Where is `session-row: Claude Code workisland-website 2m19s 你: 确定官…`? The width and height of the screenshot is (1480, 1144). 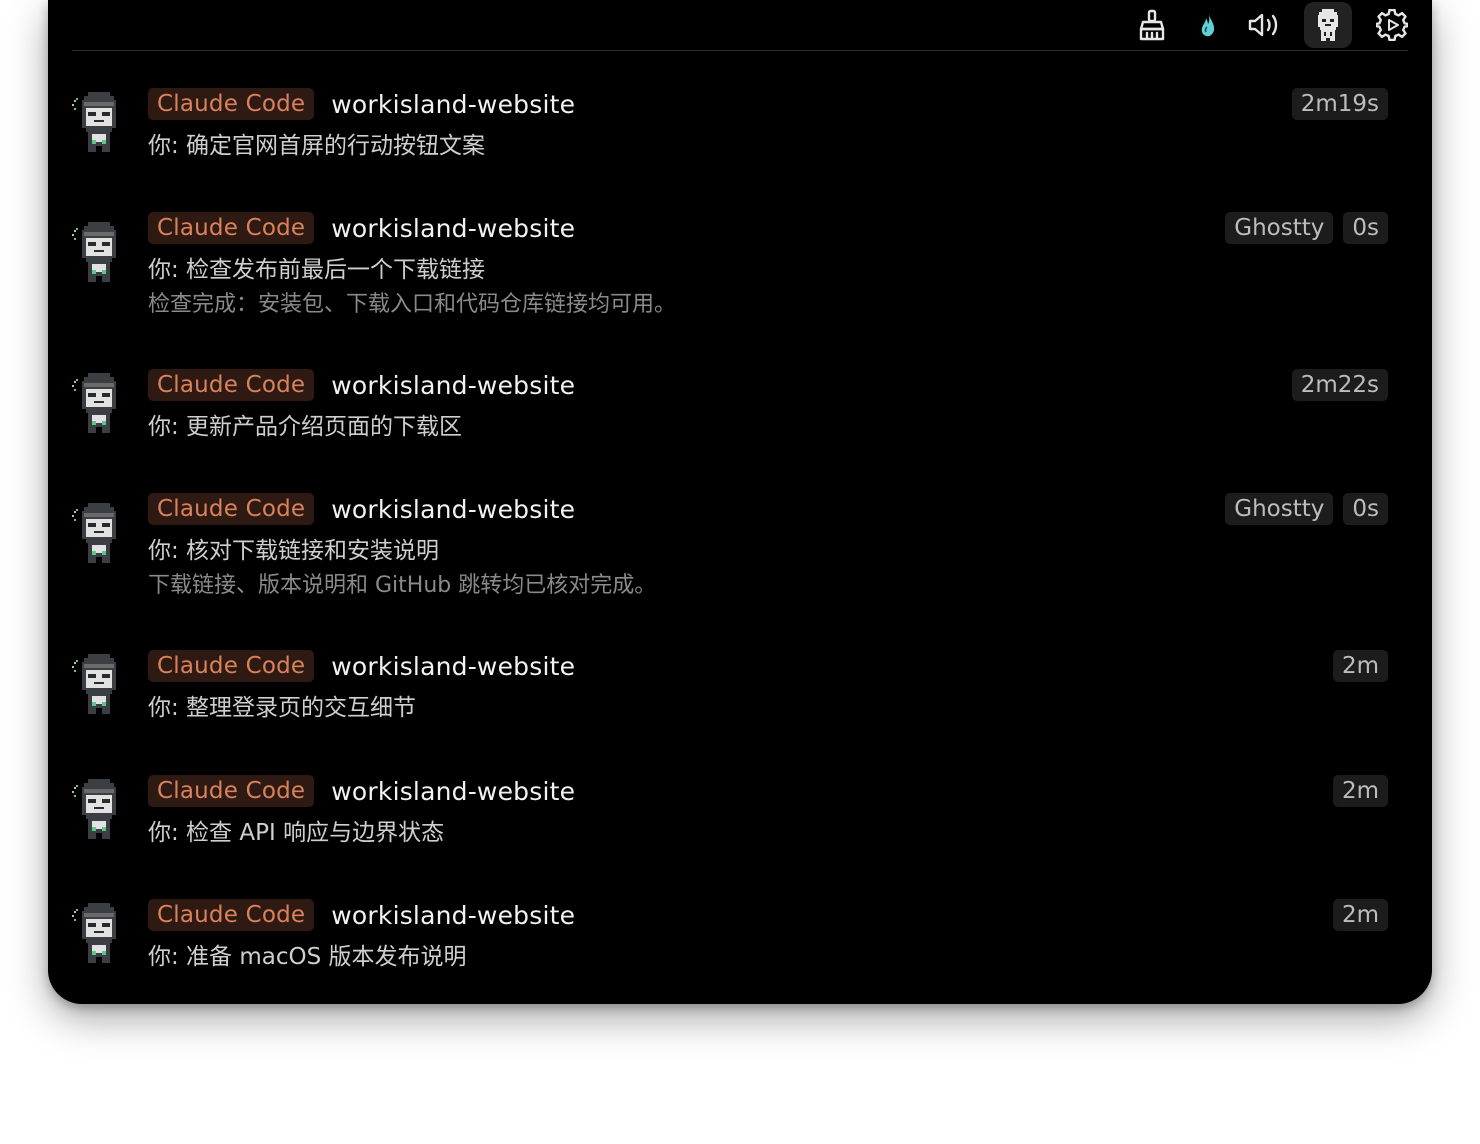 session-row: Claude Code workisland-website 2m19s 你: 确定官… is located at coordinates (730, 126).